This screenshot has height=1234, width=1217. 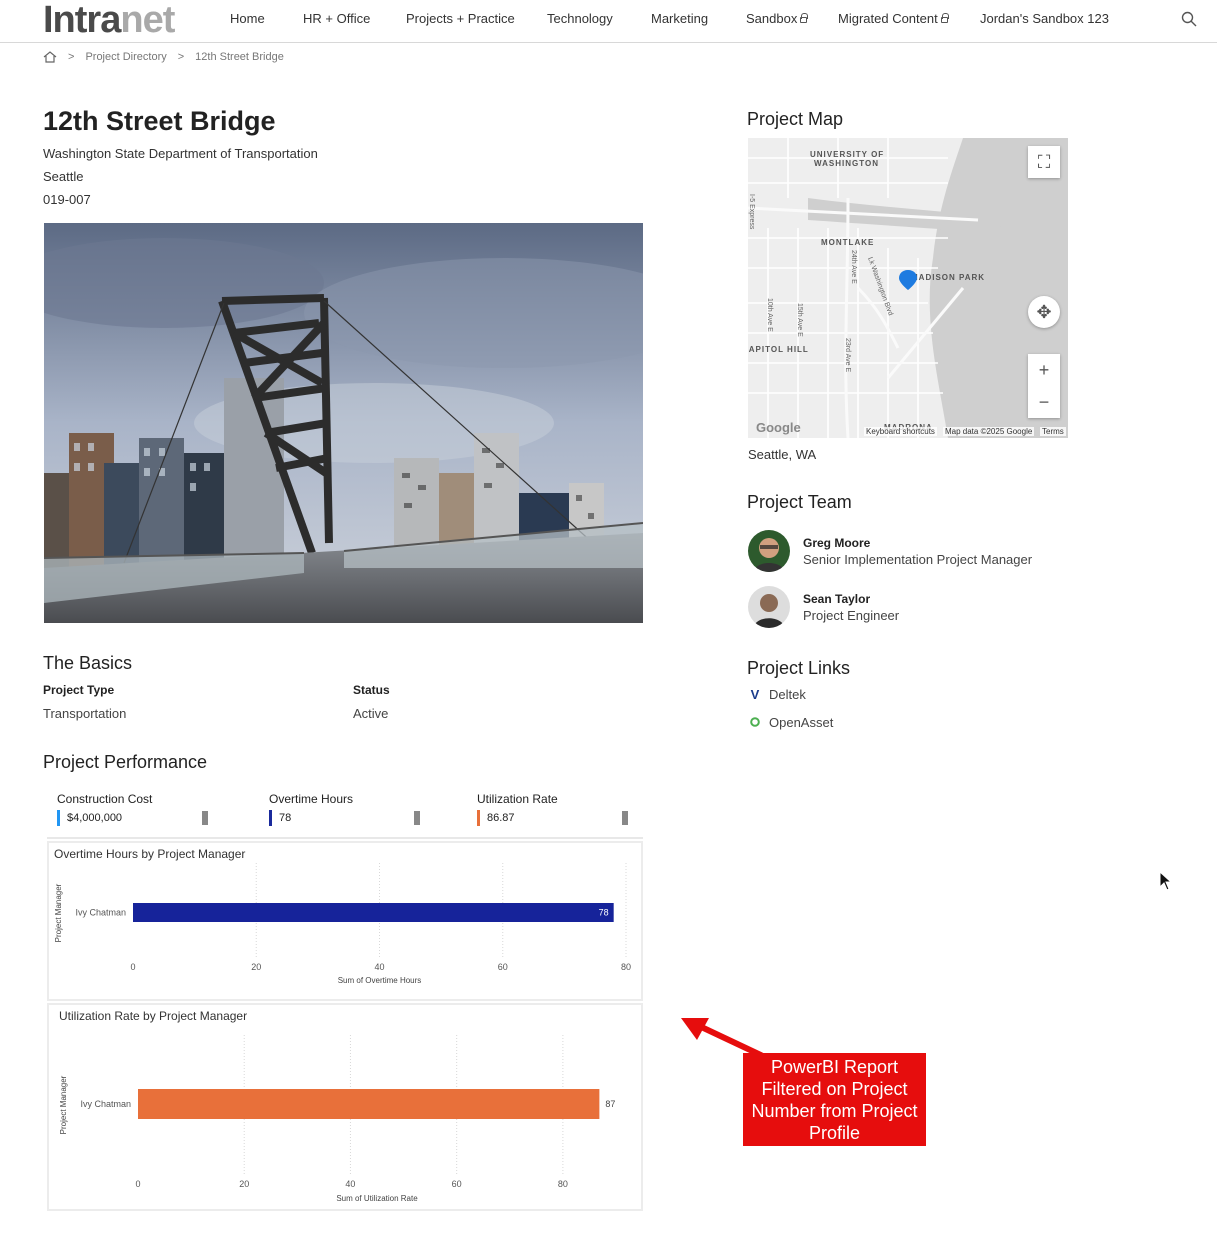 What do you see at coordinates (1053, 431) in the screenshot?
I see `terms-link: Terms` at bounding box center [1053, 431].